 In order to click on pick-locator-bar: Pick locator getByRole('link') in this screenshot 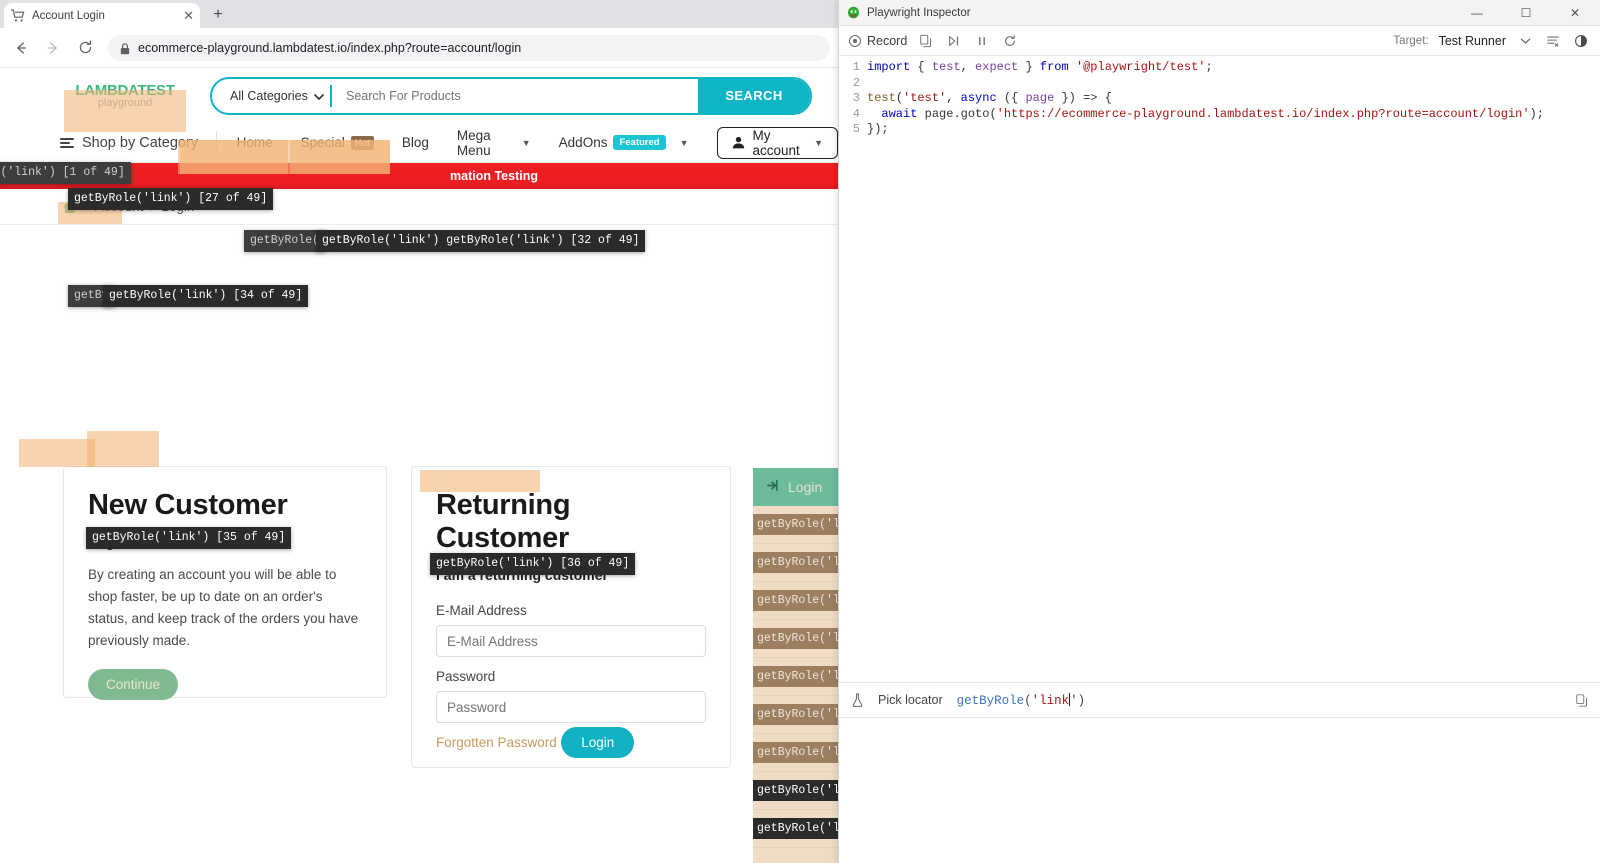, I will do `click(1219, 700)`.